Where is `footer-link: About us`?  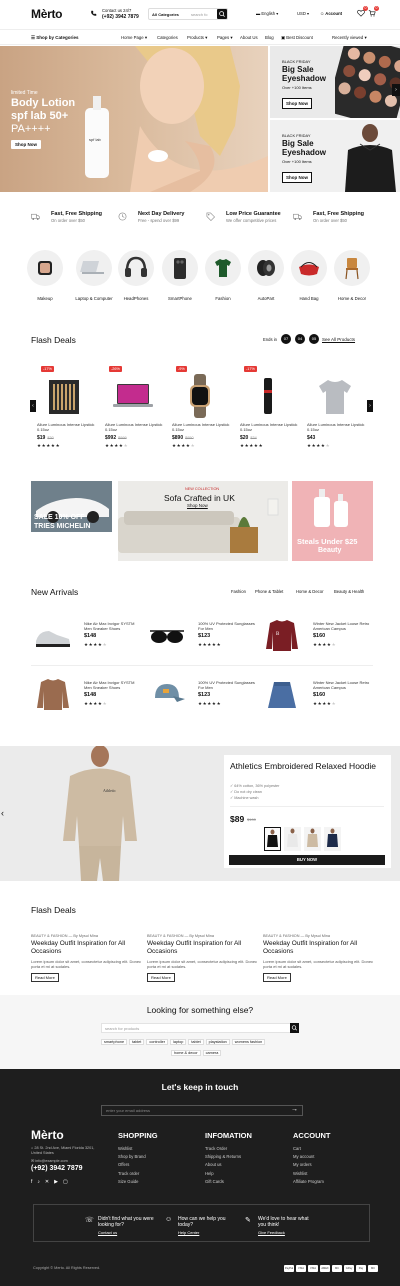 footer-link: About us is located at coordinates (228, 1165).